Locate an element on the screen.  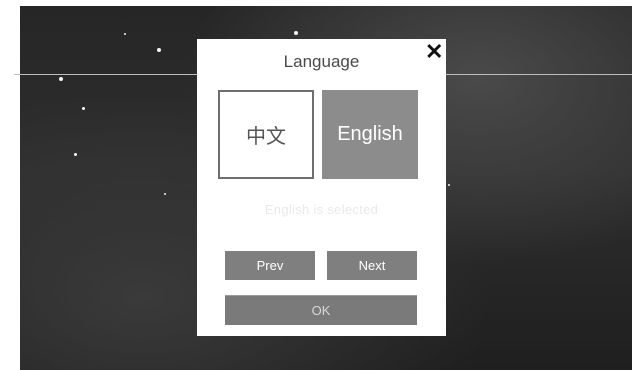
next-button-label: Next is located at coordinates (372, 265).